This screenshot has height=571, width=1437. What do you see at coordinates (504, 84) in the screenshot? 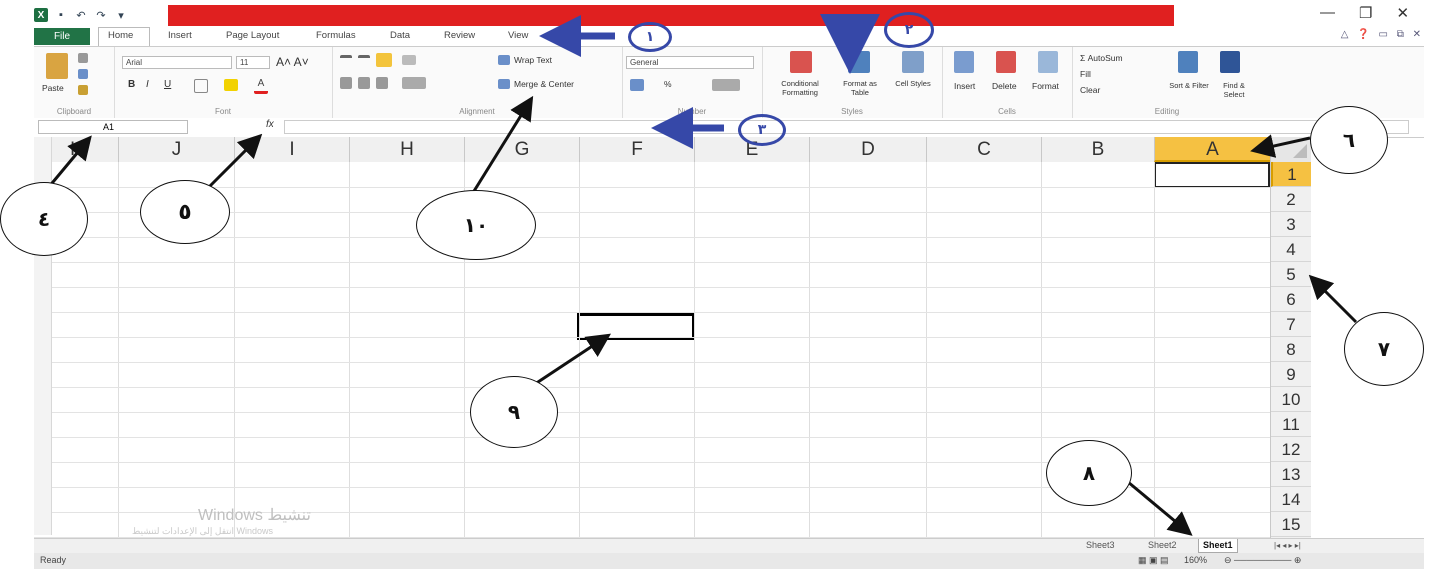
I see `merge-center-icon` at bounding box center [504, 84].